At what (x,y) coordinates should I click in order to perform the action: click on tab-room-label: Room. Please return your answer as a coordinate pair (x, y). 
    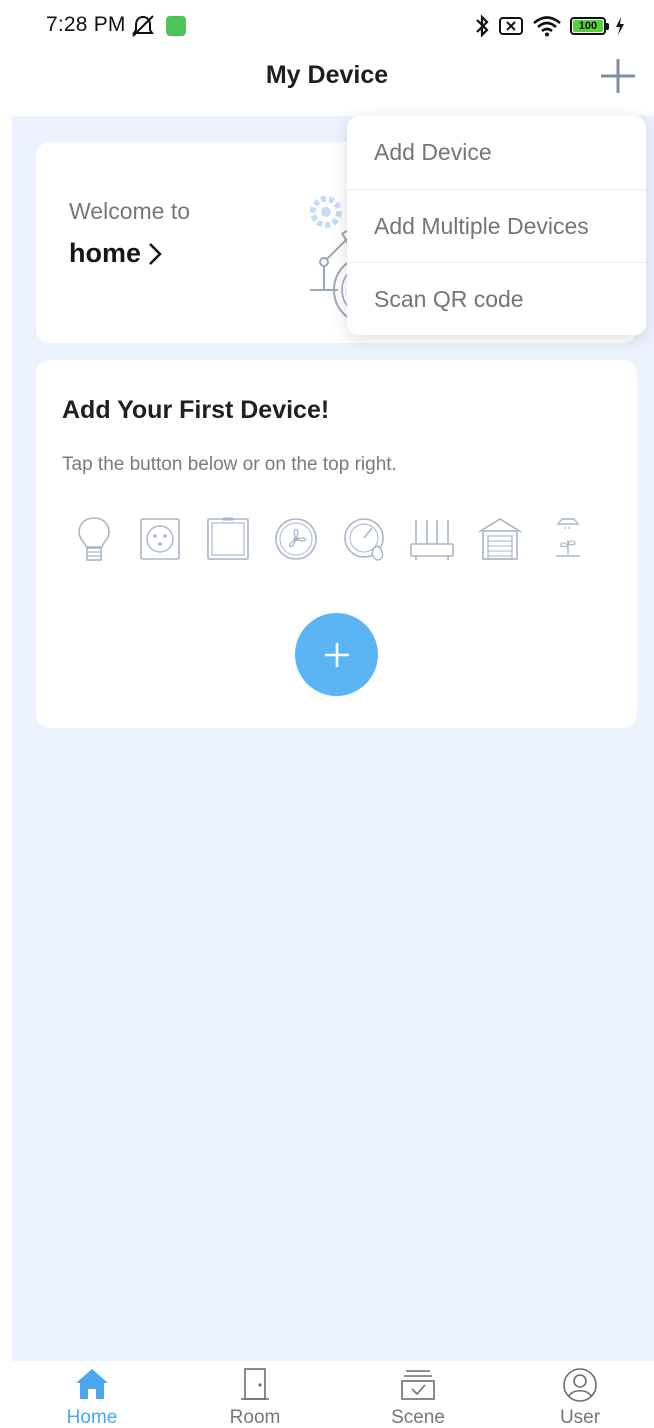
    Looking at the image, I should click on (255, 1417).